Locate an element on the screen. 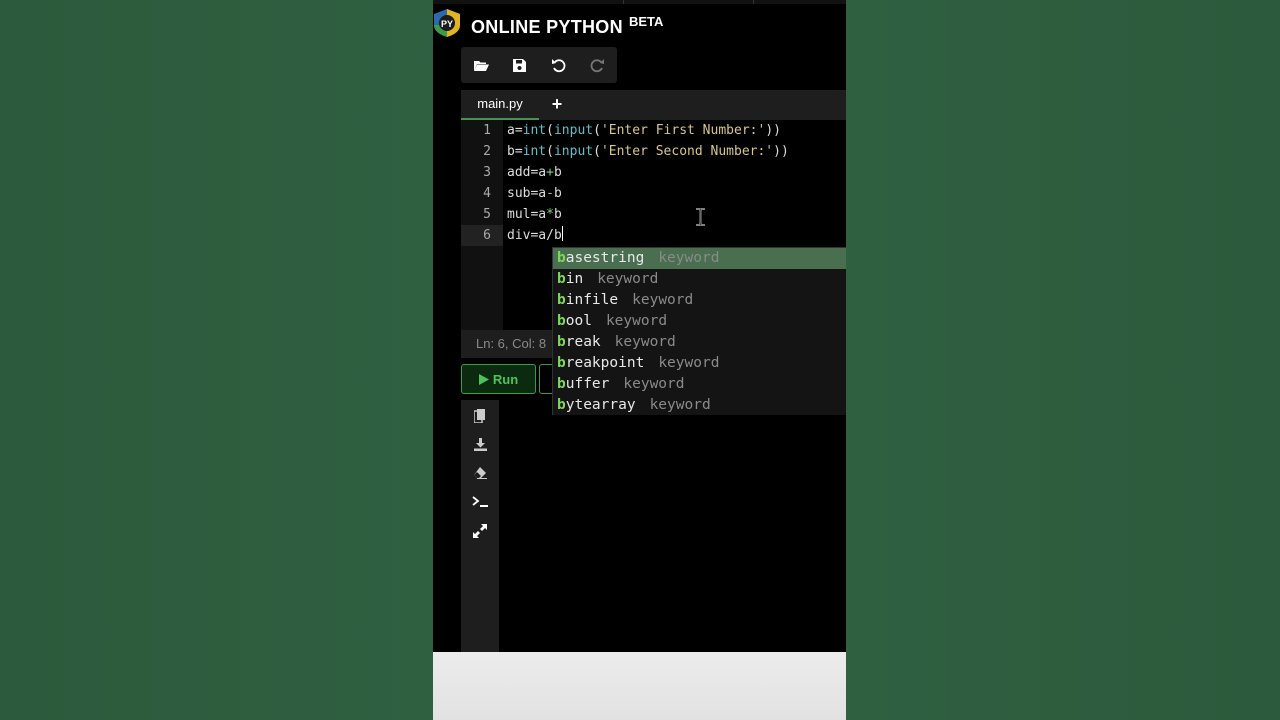 This screenshot has height=720, width=1280. open-file-button is located at coordinates (480, 65).